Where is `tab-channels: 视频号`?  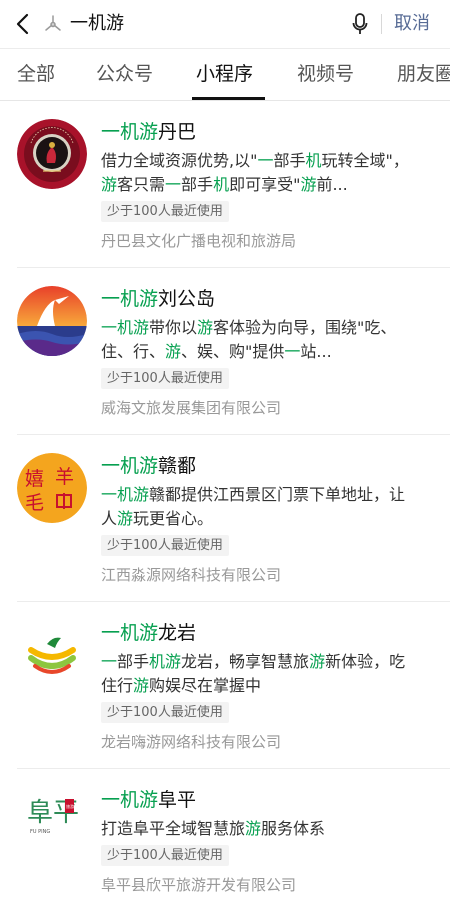 tab-channels: 视频号 is located at coordinates (325, 74).